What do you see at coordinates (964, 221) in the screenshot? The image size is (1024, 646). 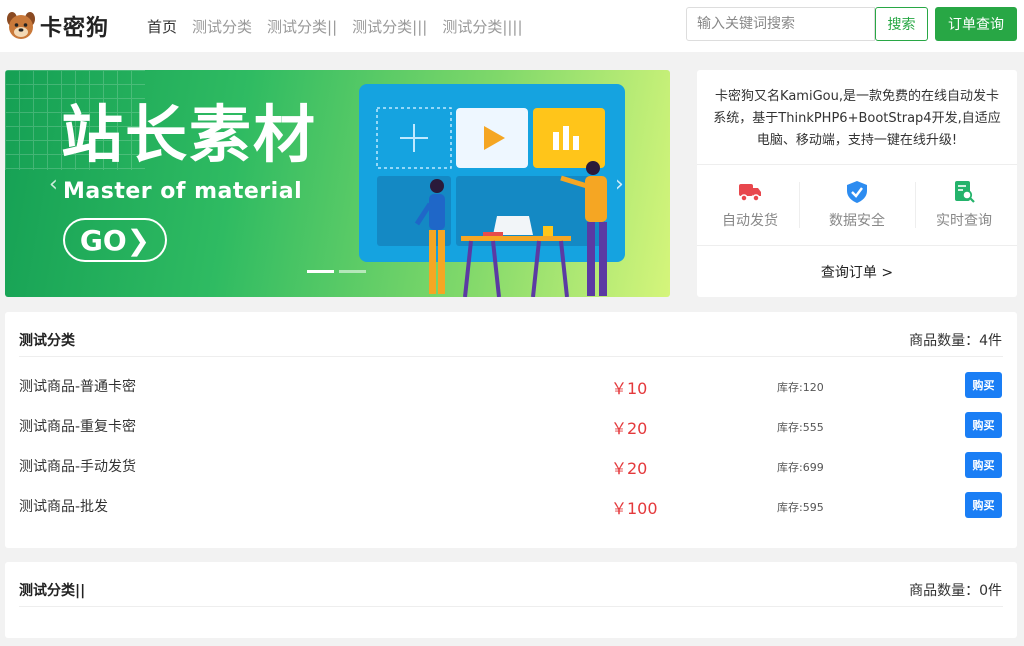 I see `feature-label: 实时查询` at bounding box center [964, 221].